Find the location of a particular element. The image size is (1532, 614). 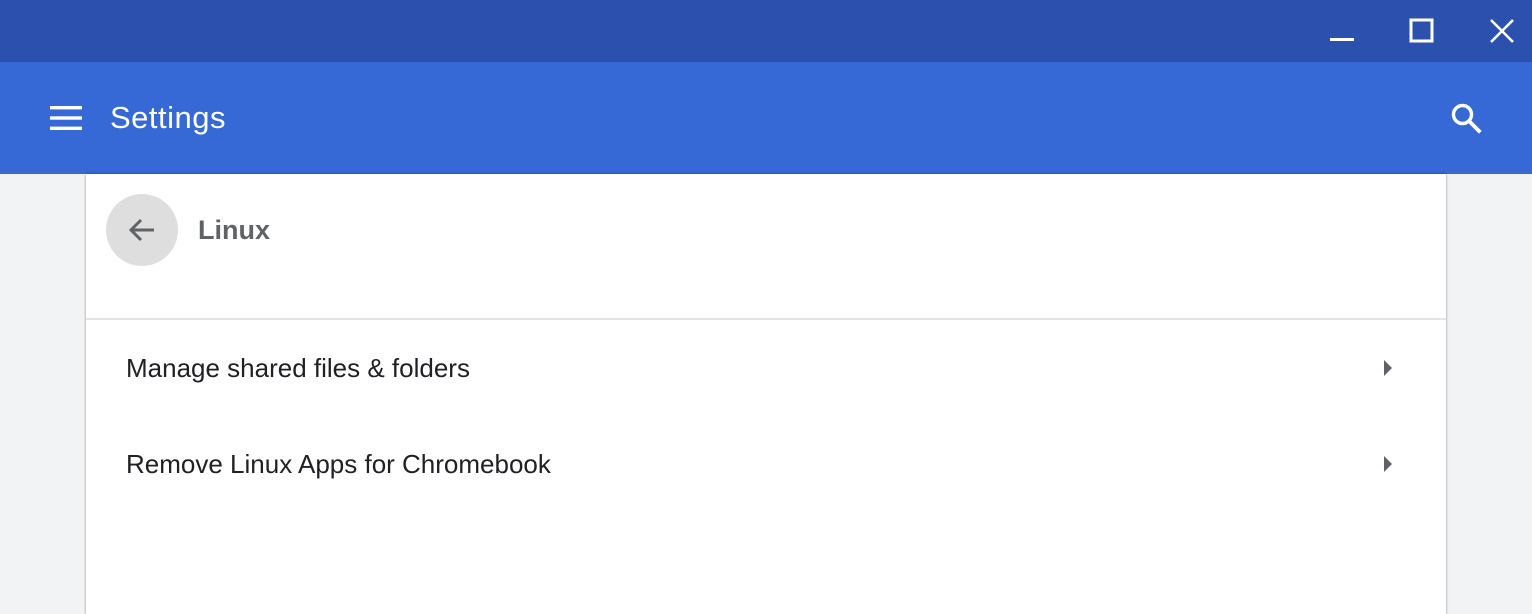

close-button is located at coordinates (1497, 31).